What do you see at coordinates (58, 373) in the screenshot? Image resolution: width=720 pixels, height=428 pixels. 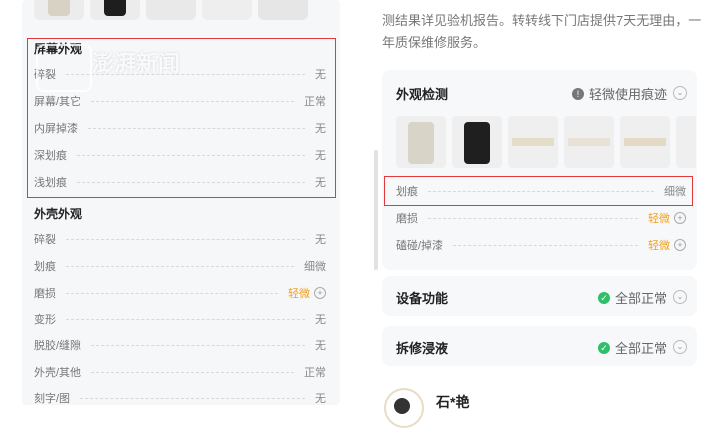 I see `row-label: 外壳/其他` at bounding box center [58, 373].